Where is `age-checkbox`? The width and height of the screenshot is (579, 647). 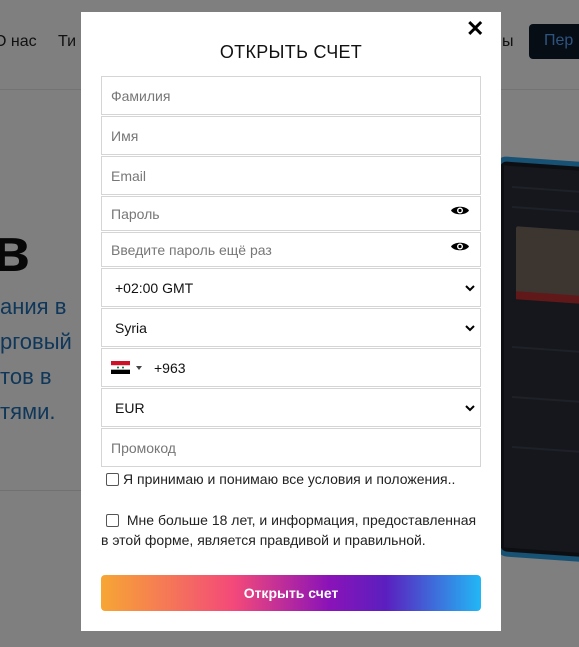 age-checkbox is located at coordinates (112, 520).